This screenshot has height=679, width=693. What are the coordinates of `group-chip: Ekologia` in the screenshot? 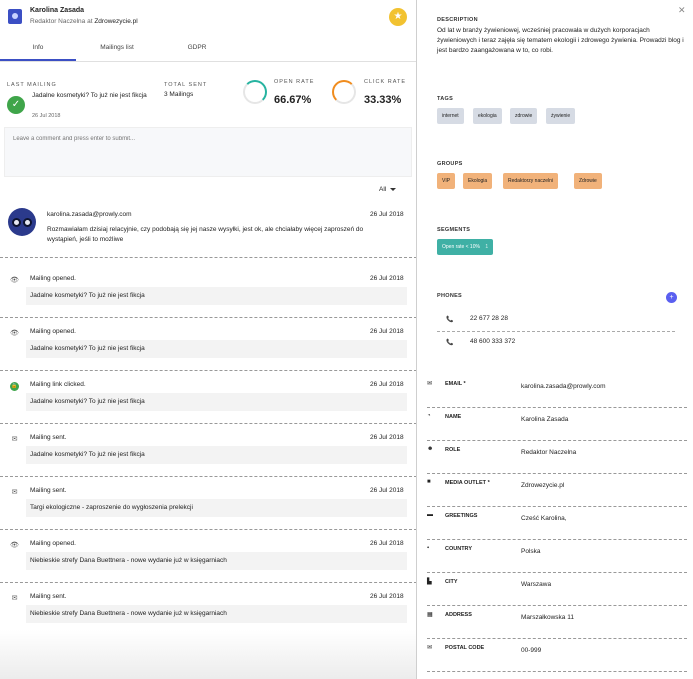 It's located at (478, 181).